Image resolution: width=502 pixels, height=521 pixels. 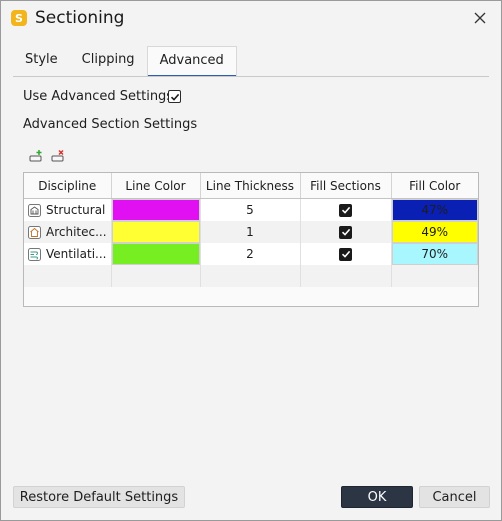 I want to click on fill-color-cell: 70%, so click(x=434, y=254).